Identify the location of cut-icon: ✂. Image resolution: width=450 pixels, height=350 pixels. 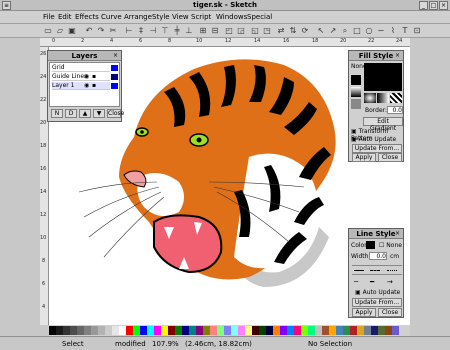
(113, 31).